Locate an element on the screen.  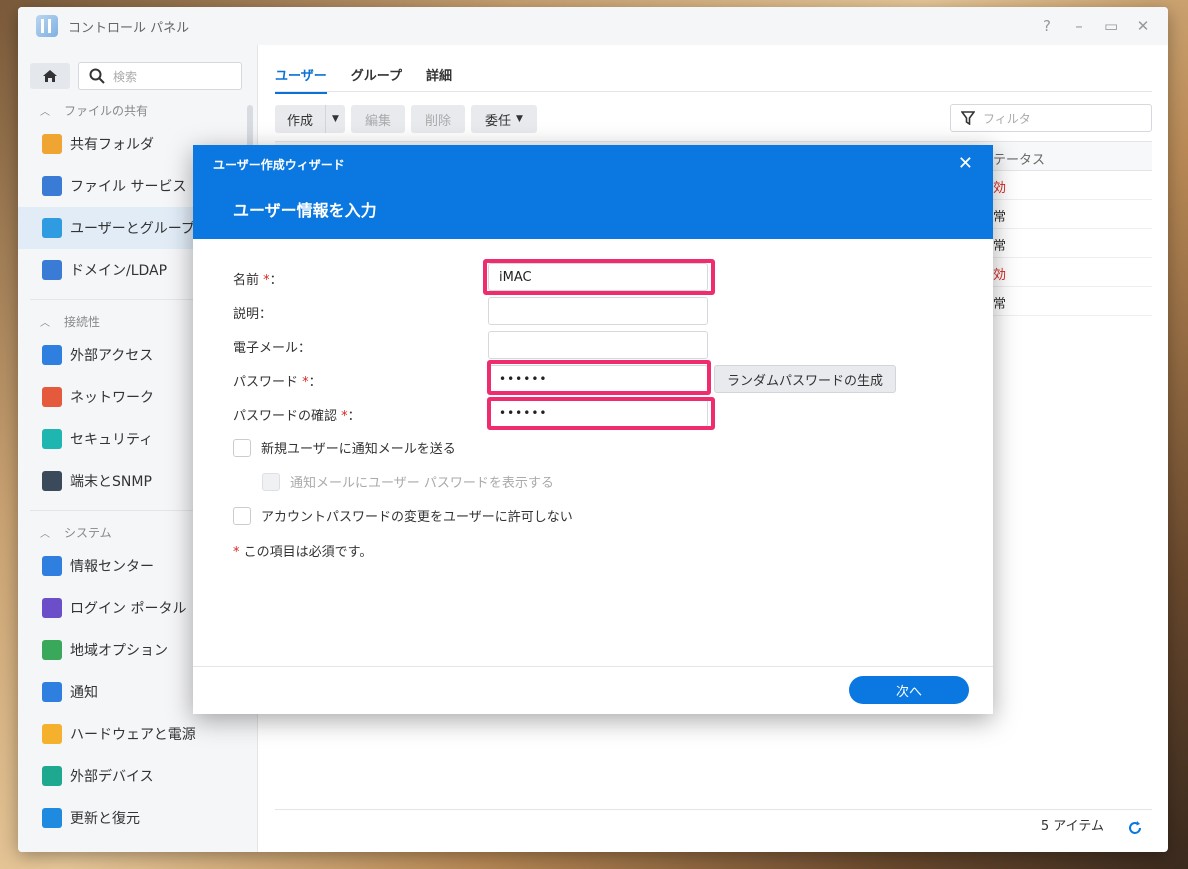
create-button: 作成 ▼ is located at coordinates (310, 119).